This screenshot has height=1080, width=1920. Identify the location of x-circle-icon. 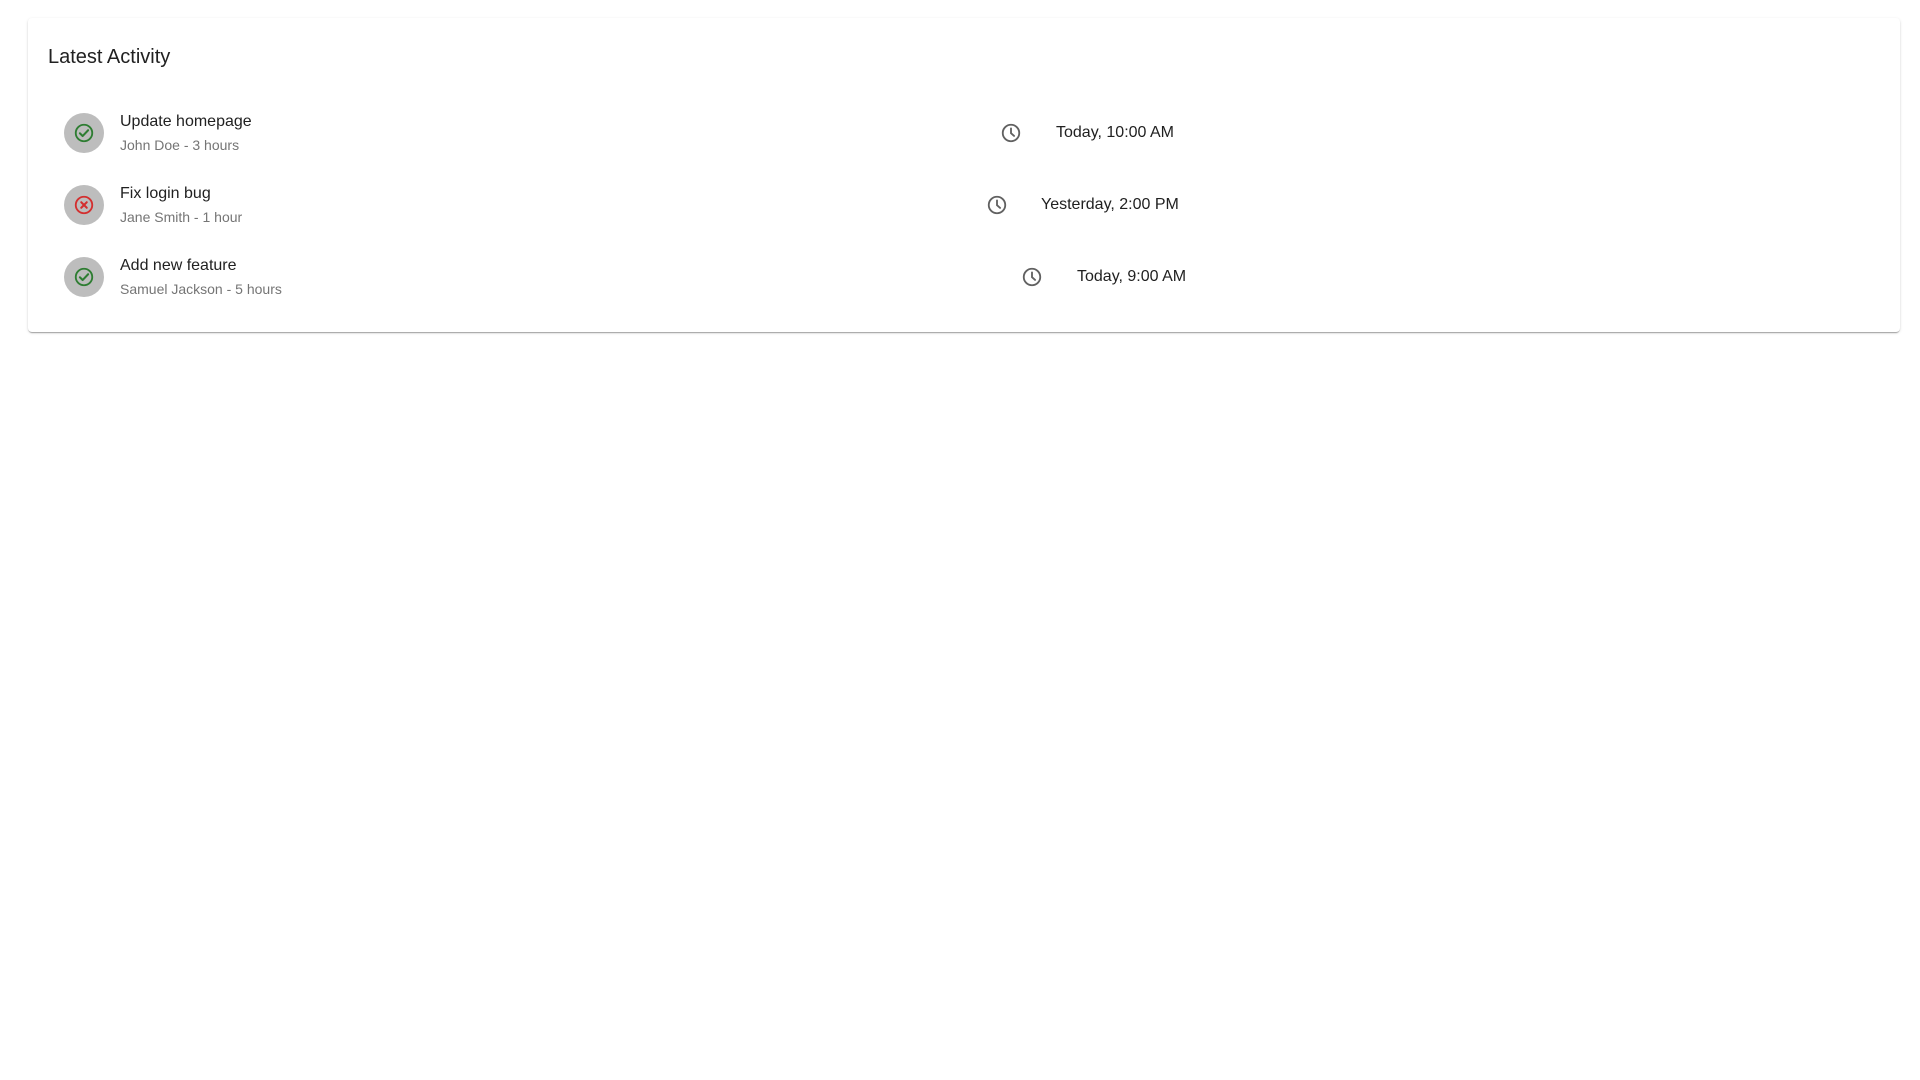
(84, 205).